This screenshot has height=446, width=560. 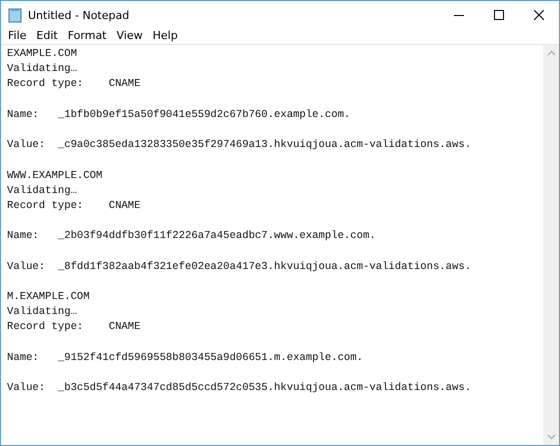 What do you see at coordinates (551, 245) in the screenshot?
I see `vertical-scrollbar` at bounding box center [551, 245].